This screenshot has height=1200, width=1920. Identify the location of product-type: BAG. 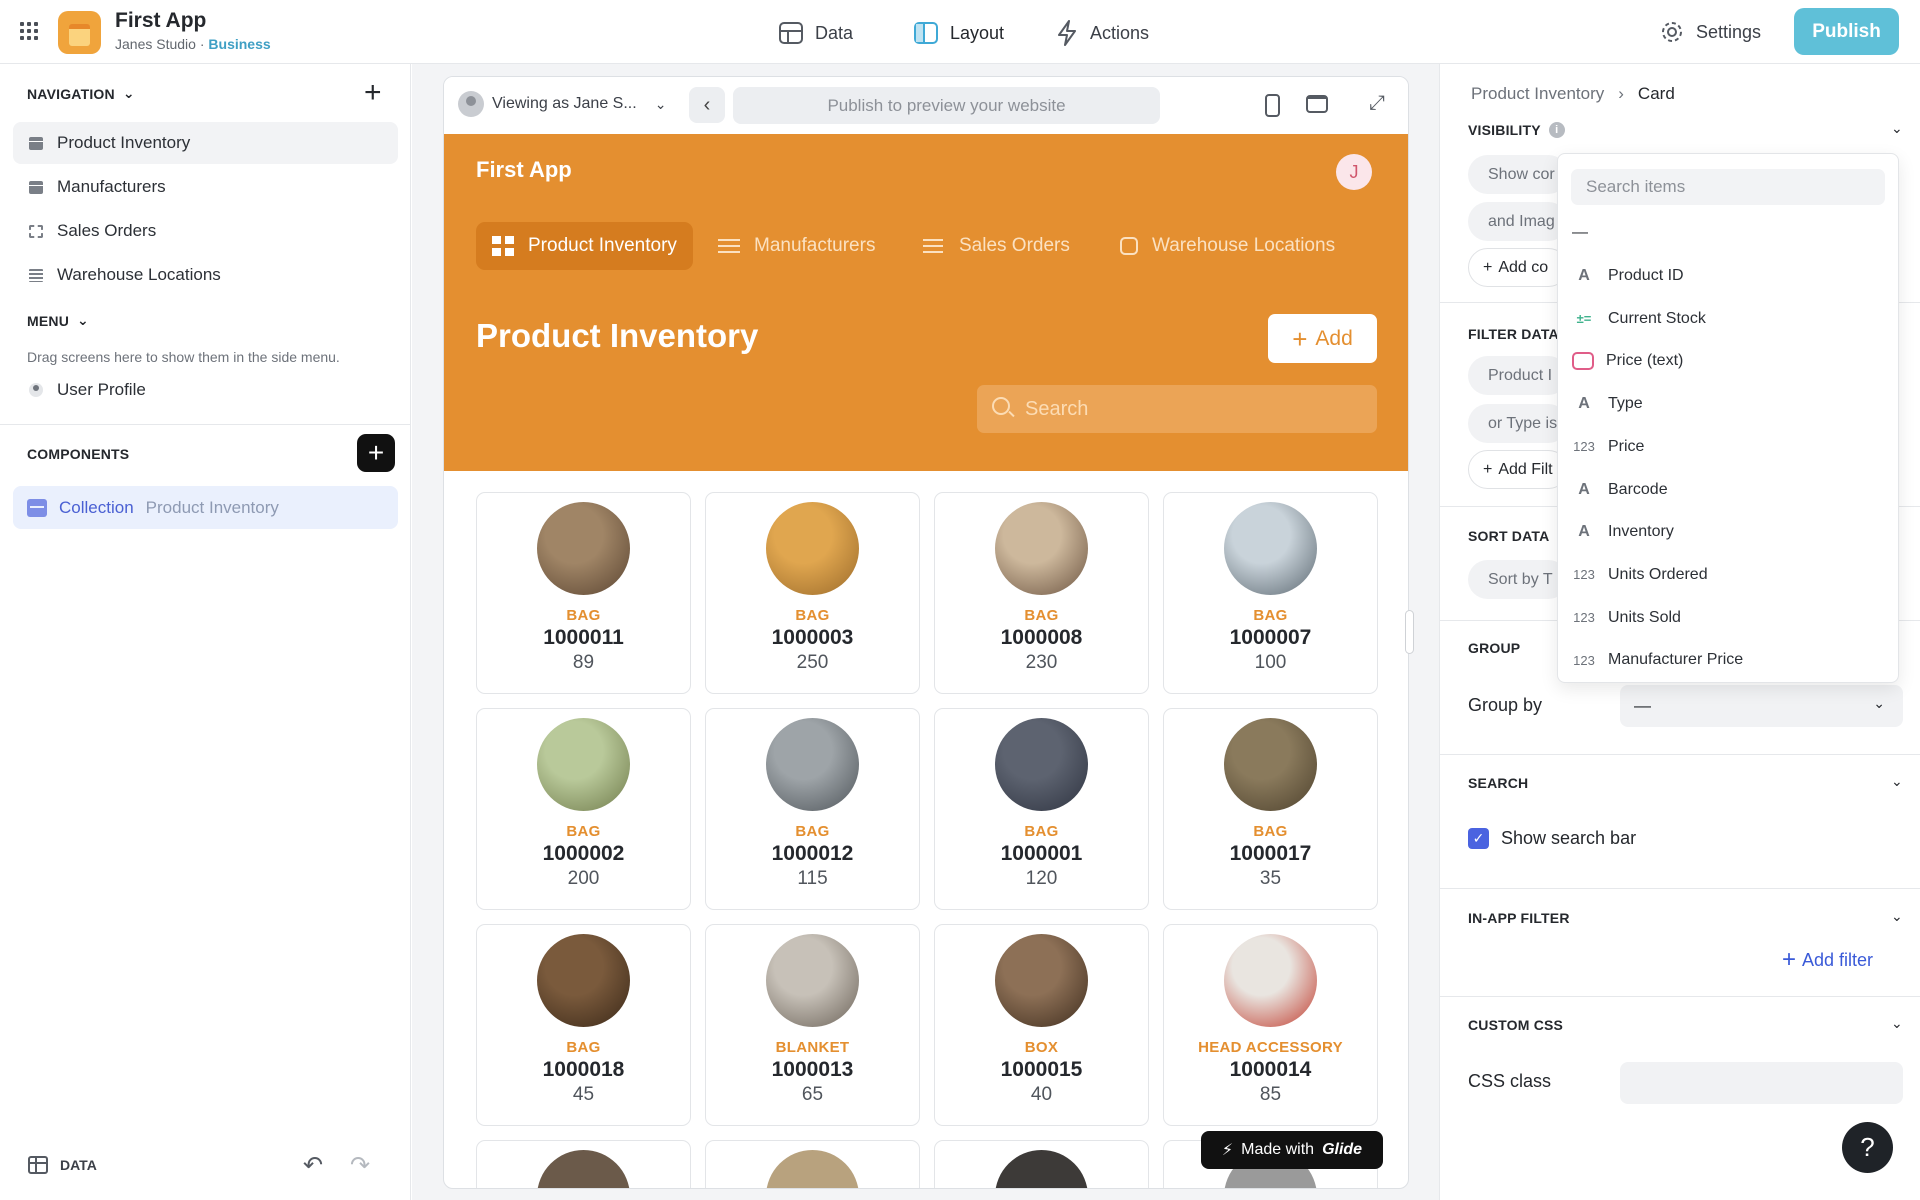
(1270, 831).